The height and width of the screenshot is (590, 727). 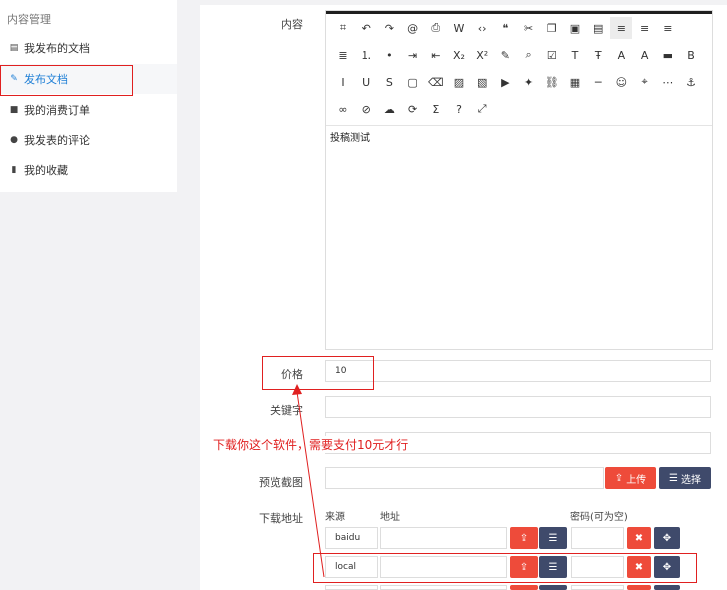 What do you see at coordinates (436, 28) in the screenshot?
I see `print-icon: ⎙` at bounding box center [436, 28].